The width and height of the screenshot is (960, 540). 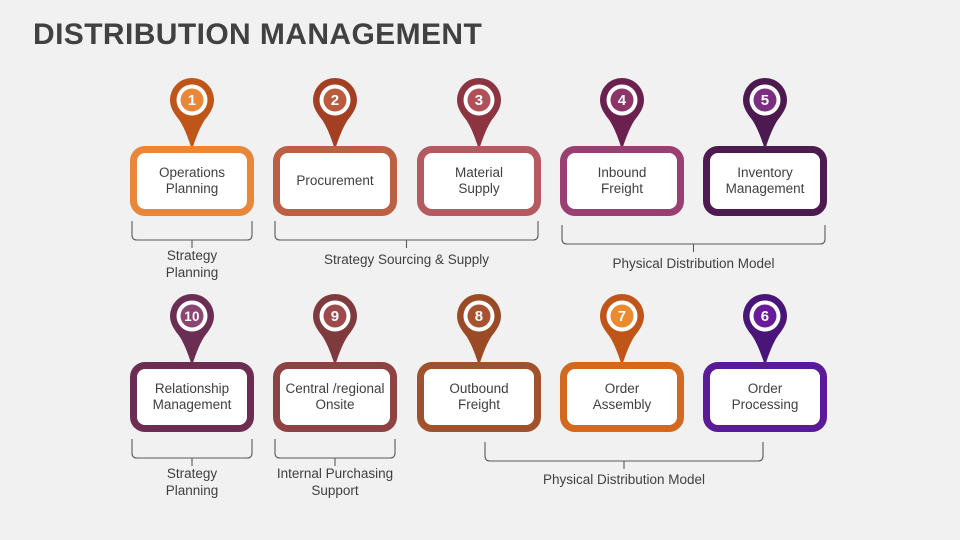 I want to click on process-box-label: Inbound Freight, so click(x=622, y=181).